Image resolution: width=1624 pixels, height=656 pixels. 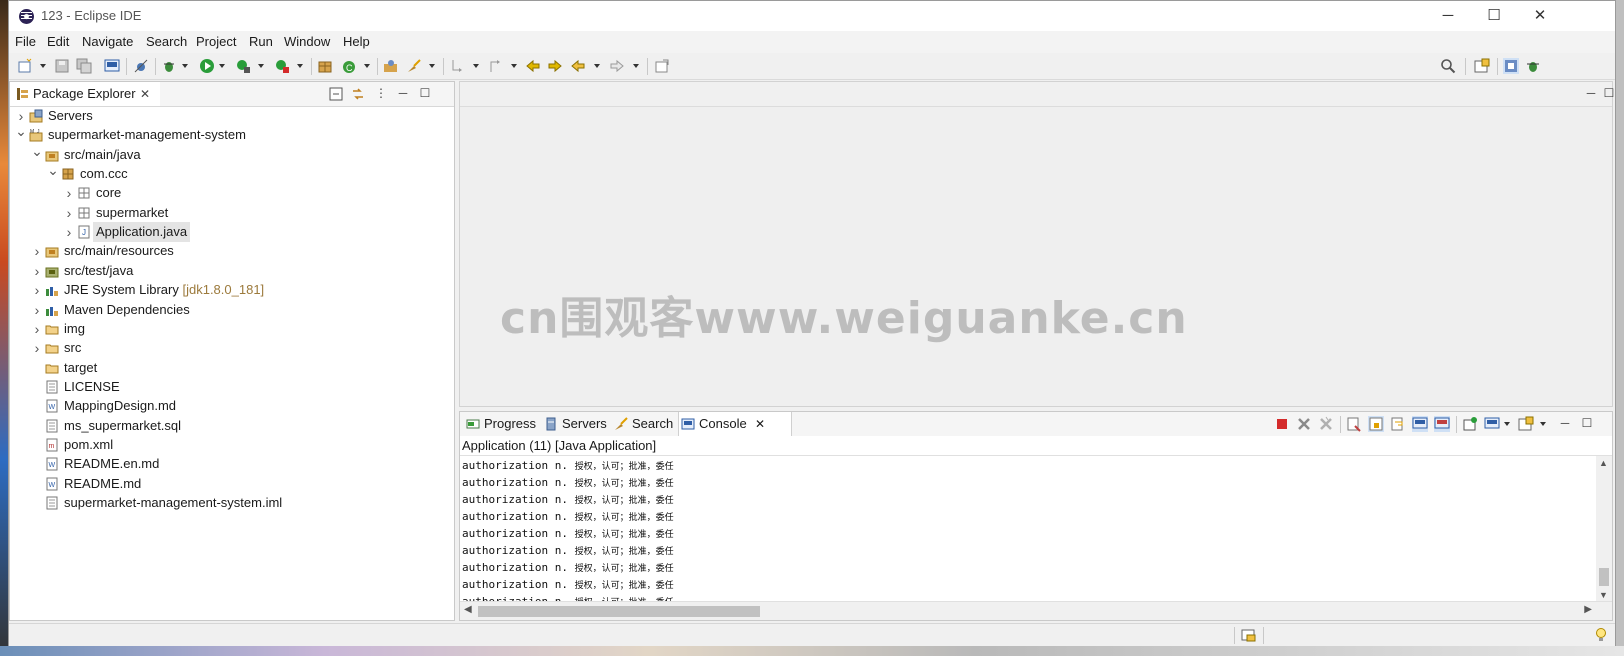 What do you see at coordinates (43, 66) in the screenshot?
I see `new-dropdown-arrow-icon` at bounding box center [43, 66].